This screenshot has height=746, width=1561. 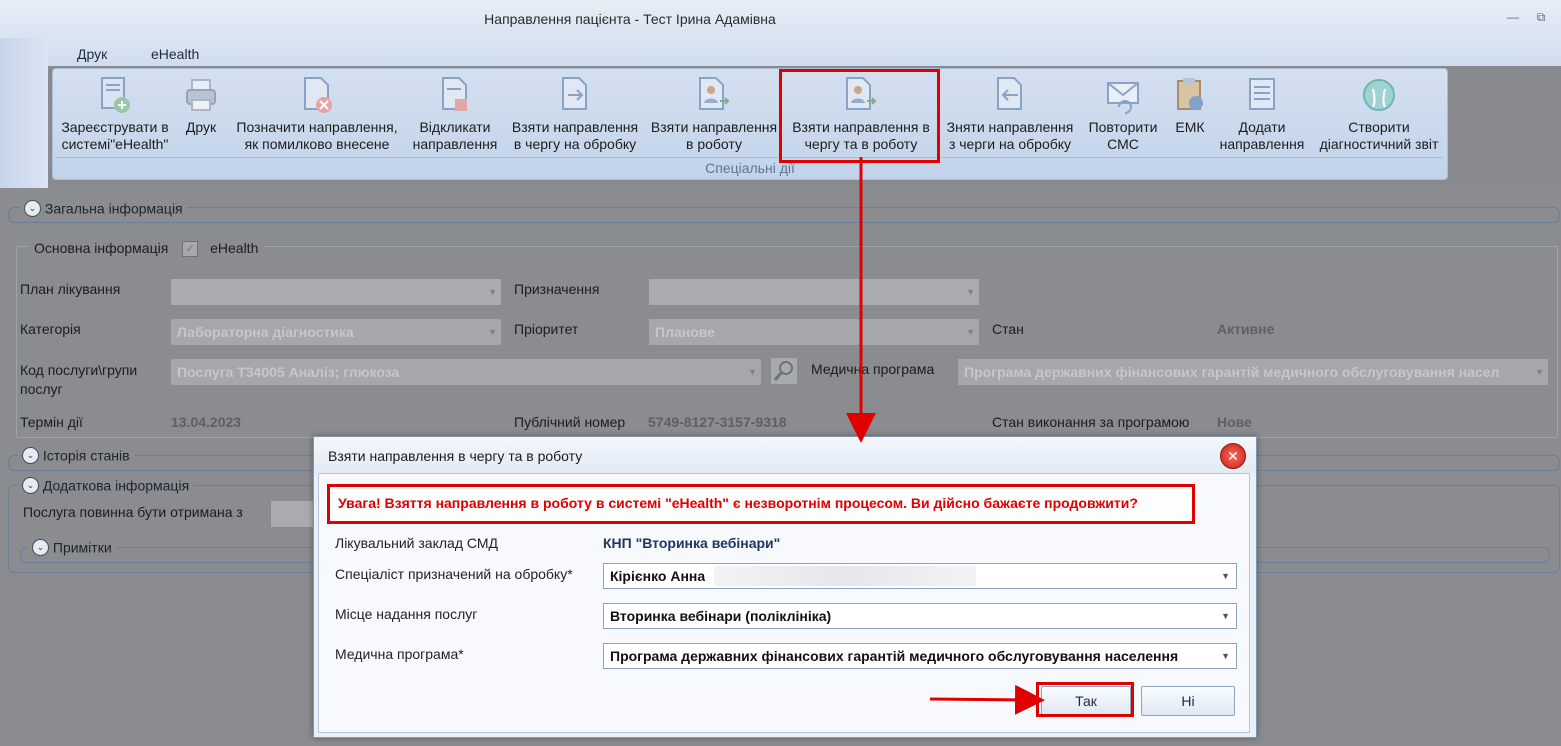 I want to click on service-received-input, so click(x=294, y=514).